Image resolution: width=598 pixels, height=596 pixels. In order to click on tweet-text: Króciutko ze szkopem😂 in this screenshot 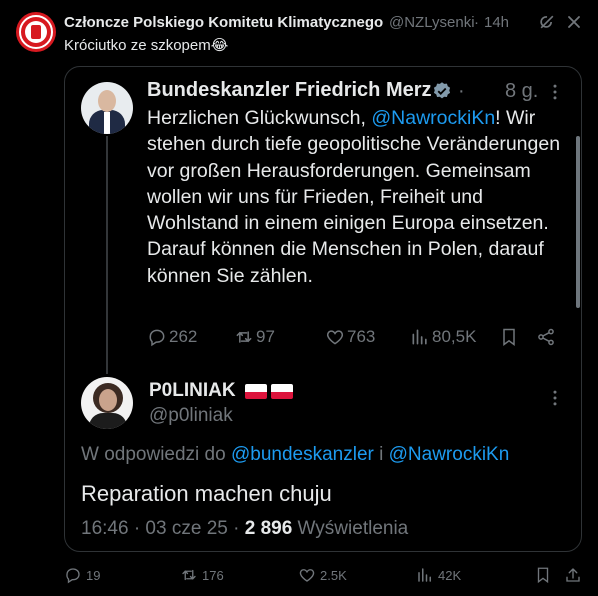, I will do `click(146, 45)`.